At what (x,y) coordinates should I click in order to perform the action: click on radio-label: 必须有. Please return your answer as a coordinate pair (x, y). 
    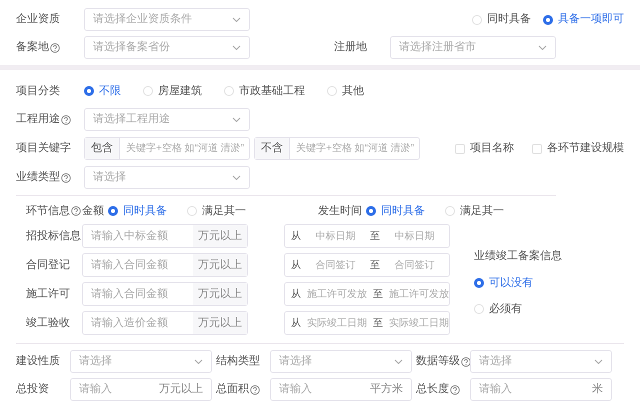
    Looking at the image, I should click on (505, 309).